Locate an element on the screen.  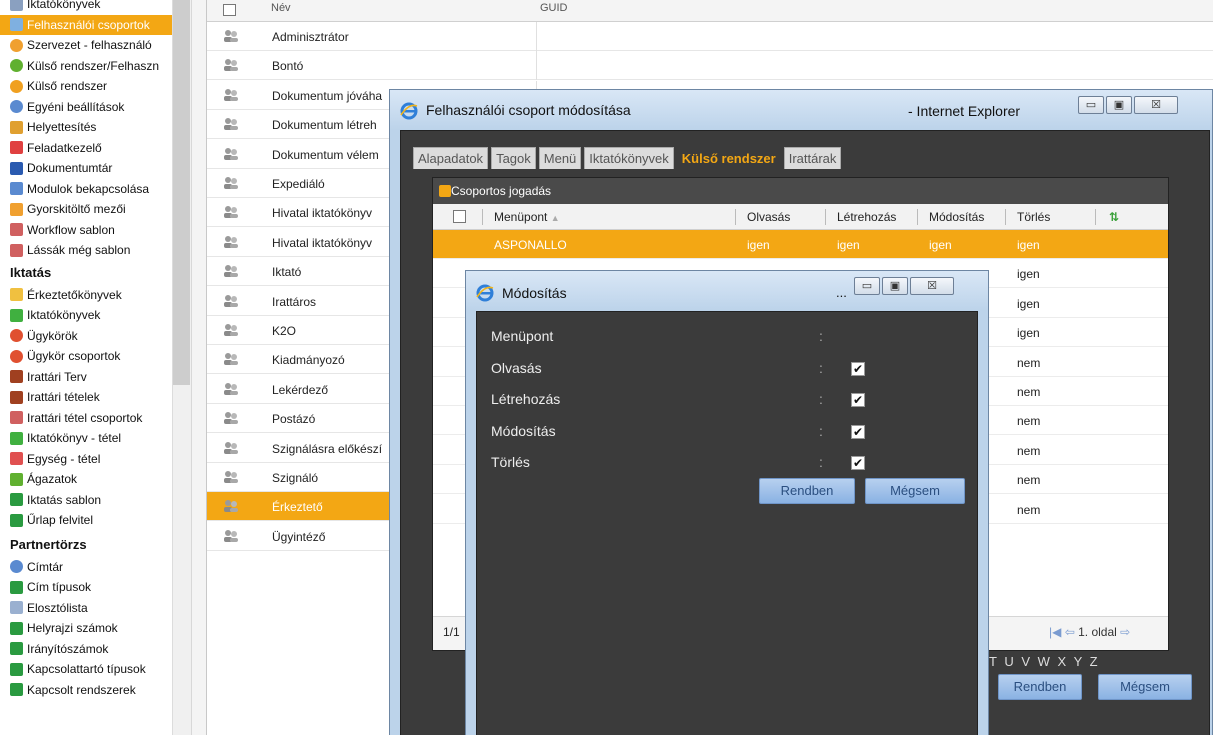
workflow-icon is located at coordinates (16, 229).